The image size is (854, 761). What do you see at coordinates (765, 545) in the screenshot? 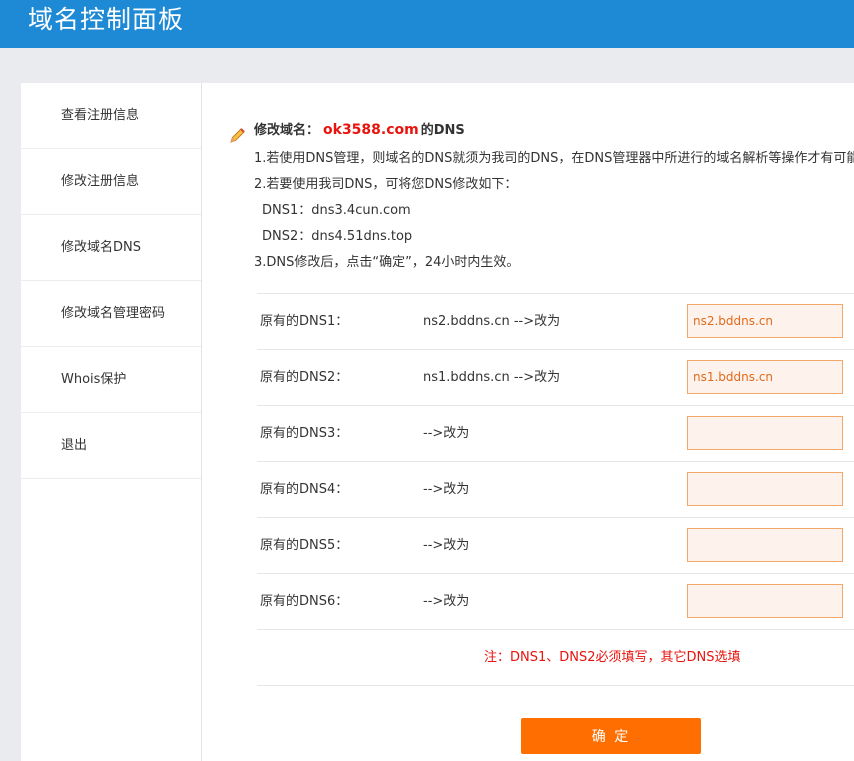
I see `dns5-input` at bounding box center [765, 545].